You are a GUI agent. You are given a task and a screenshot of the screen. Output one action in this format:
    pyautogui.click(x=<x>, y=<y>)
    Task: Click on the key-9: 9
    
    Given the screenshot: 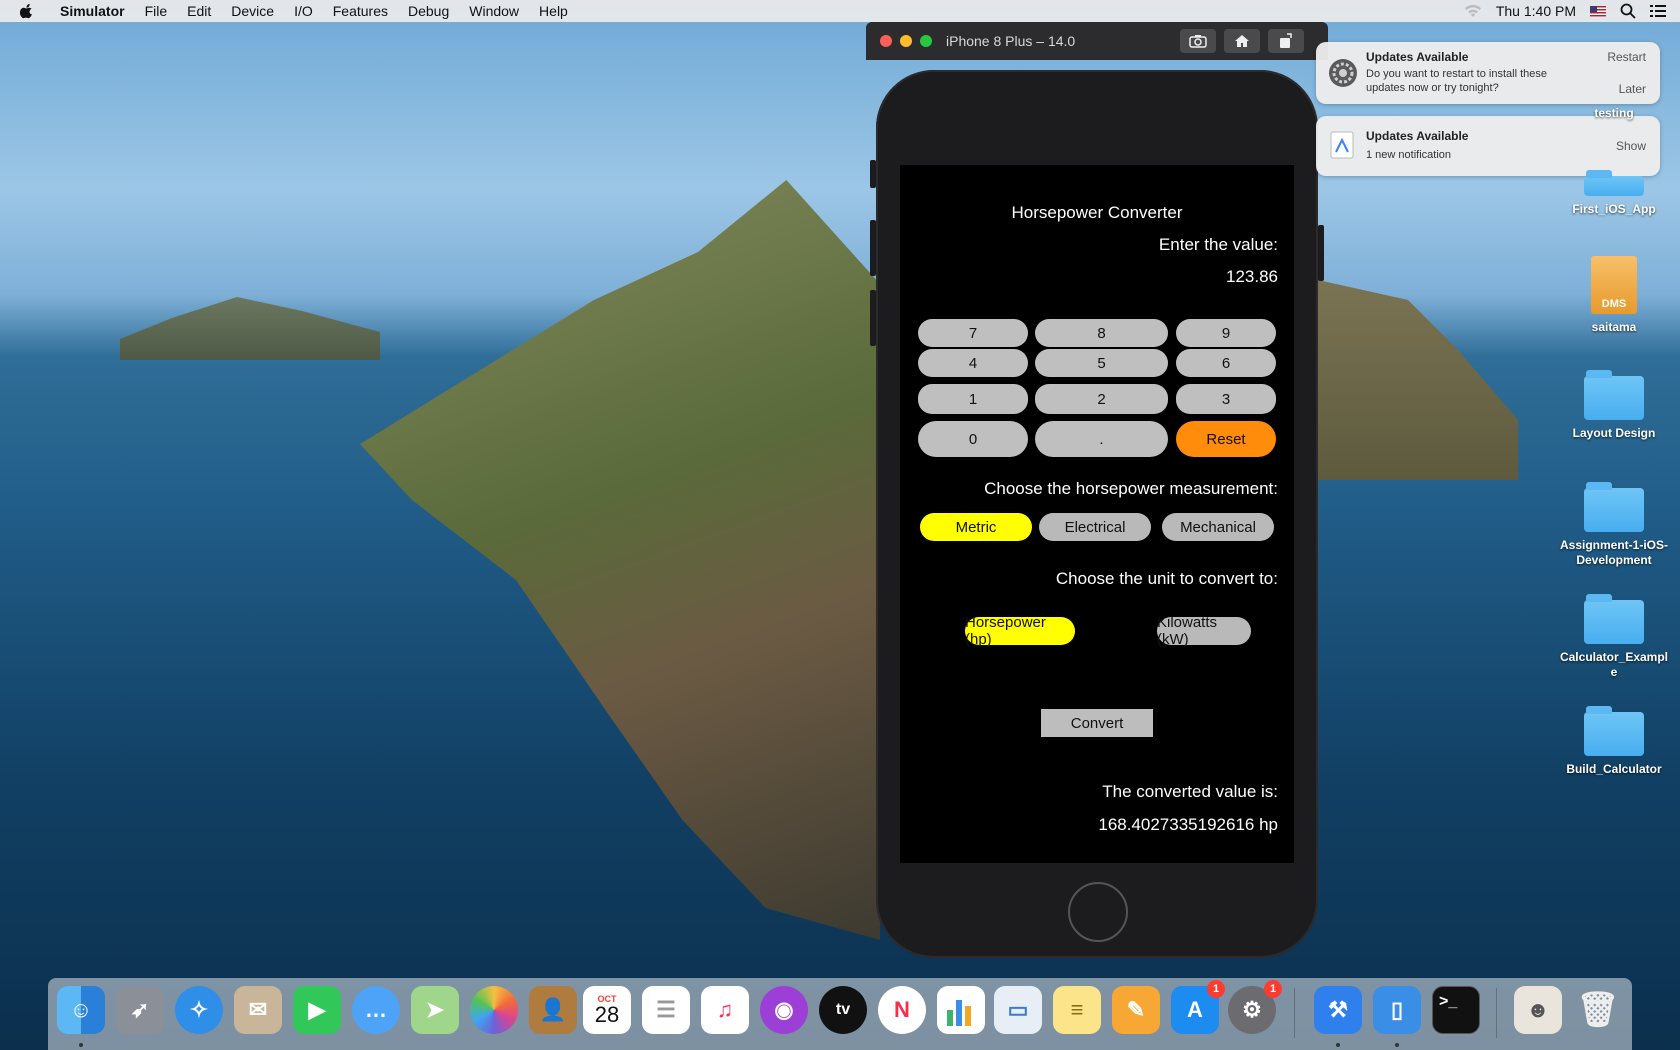 What is the action you would take?
    pyautogui.click(x=1226, y=333)
    